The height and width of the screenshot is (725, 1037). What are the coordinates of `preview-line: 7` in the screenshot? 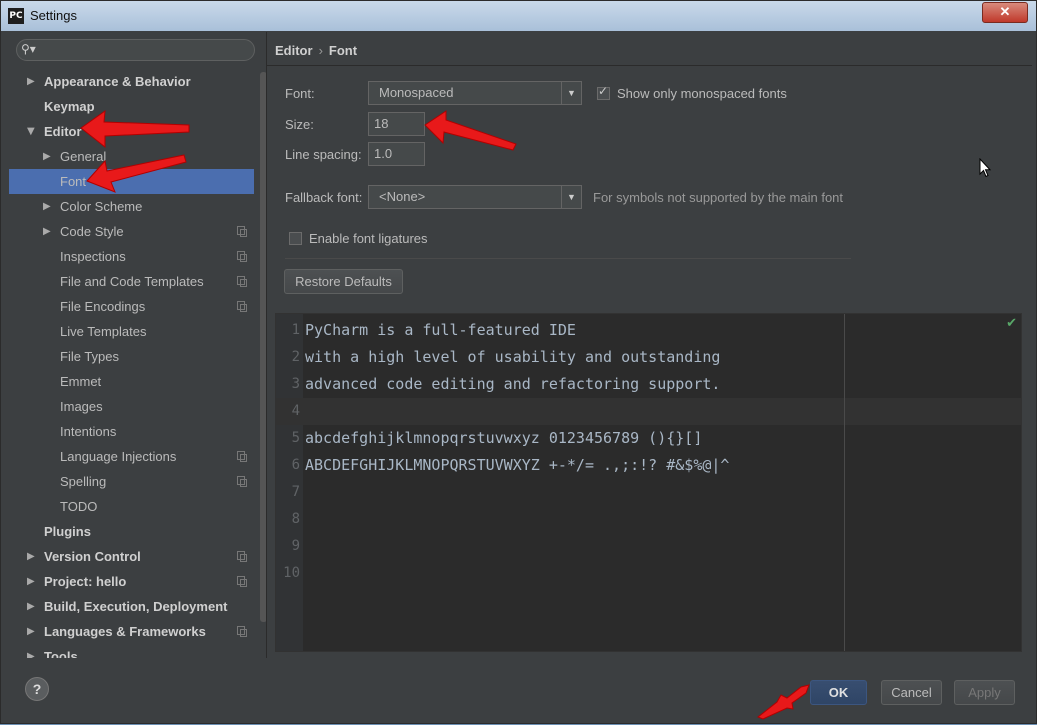 It's located at (648, 492).